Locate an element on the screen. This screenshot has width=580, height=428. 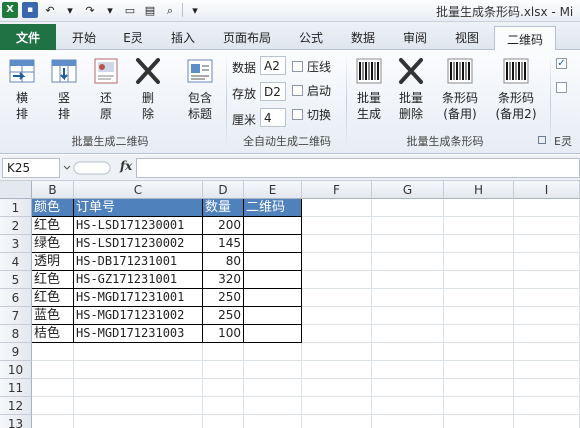
tab-formulas: 公式 is located at coordinates (311, 37).